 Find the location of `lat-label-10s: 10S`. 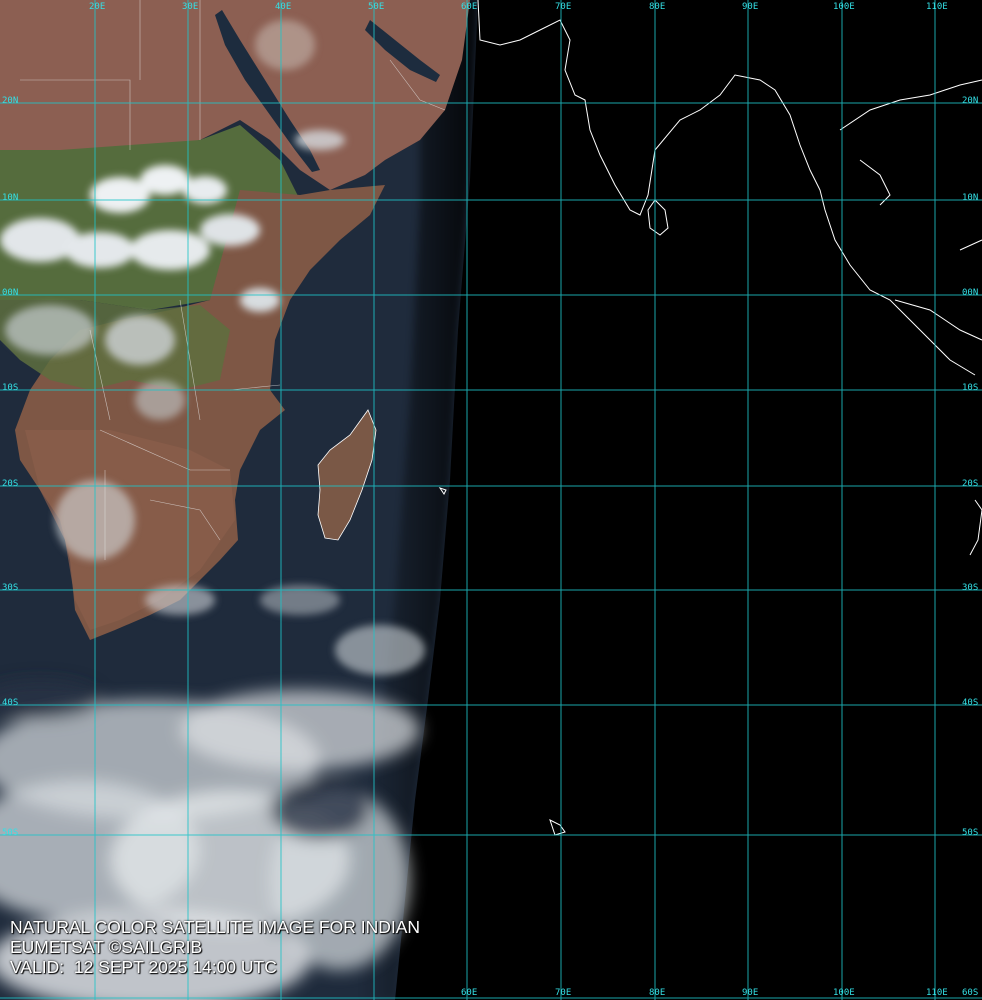

lat-label-10s: 10S is located at coordinates (970, 388).